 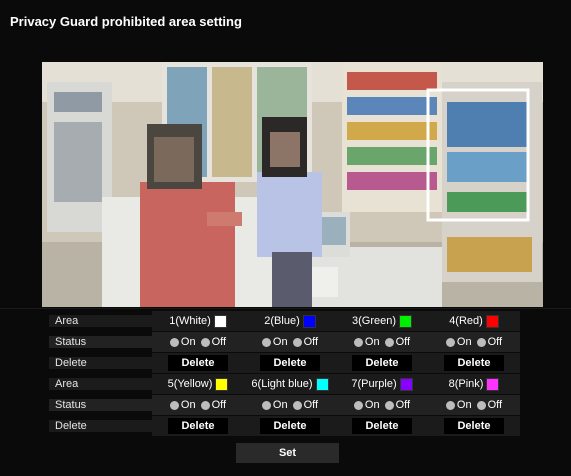 What do you see at coordinates (126, 21) in the screenshot?
I see `page-title: Privacy Guard prohibited area setting` at bounding box center [126, 21].